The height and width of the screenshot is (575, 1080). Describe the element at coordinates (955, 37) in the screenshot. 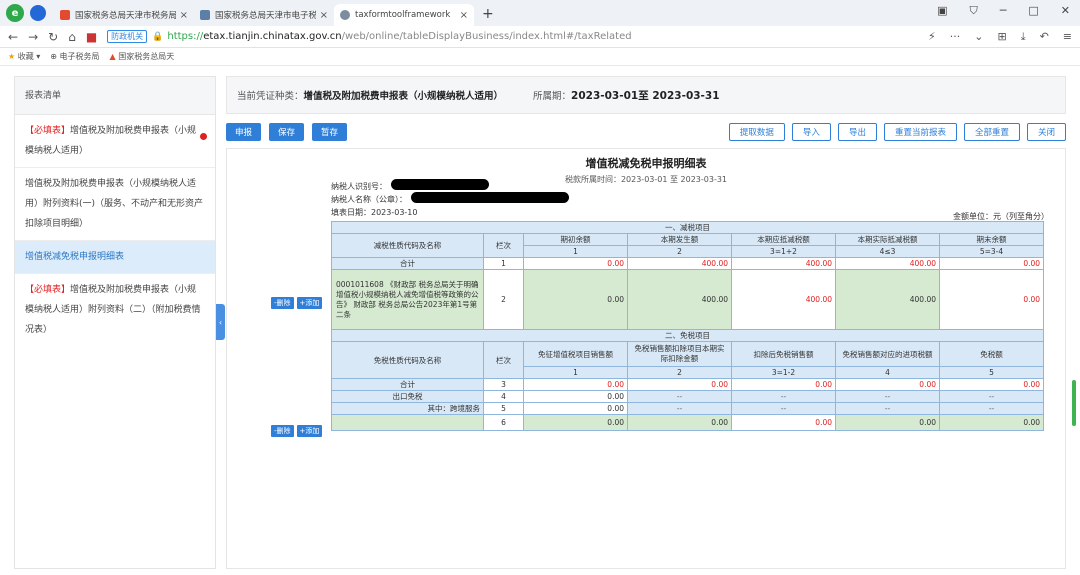

I see `more-icon: ···` at that location.